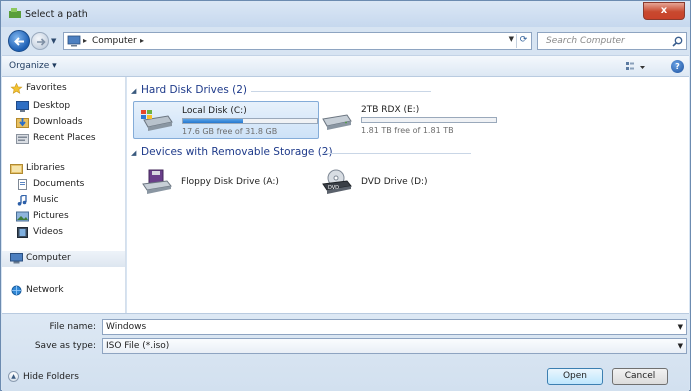 This screenshot has width=691, height=391. Describe the element at coordinates (51, 216) in the screenshot. I see `nav-pictures-label: Pictures` at that location.